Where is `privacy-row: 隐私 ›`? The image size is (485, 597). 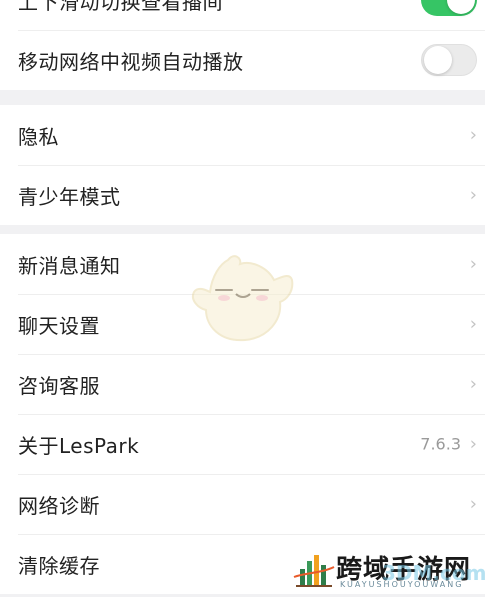
privacy-row: 隐私 › is located at coordinates (242, 135).